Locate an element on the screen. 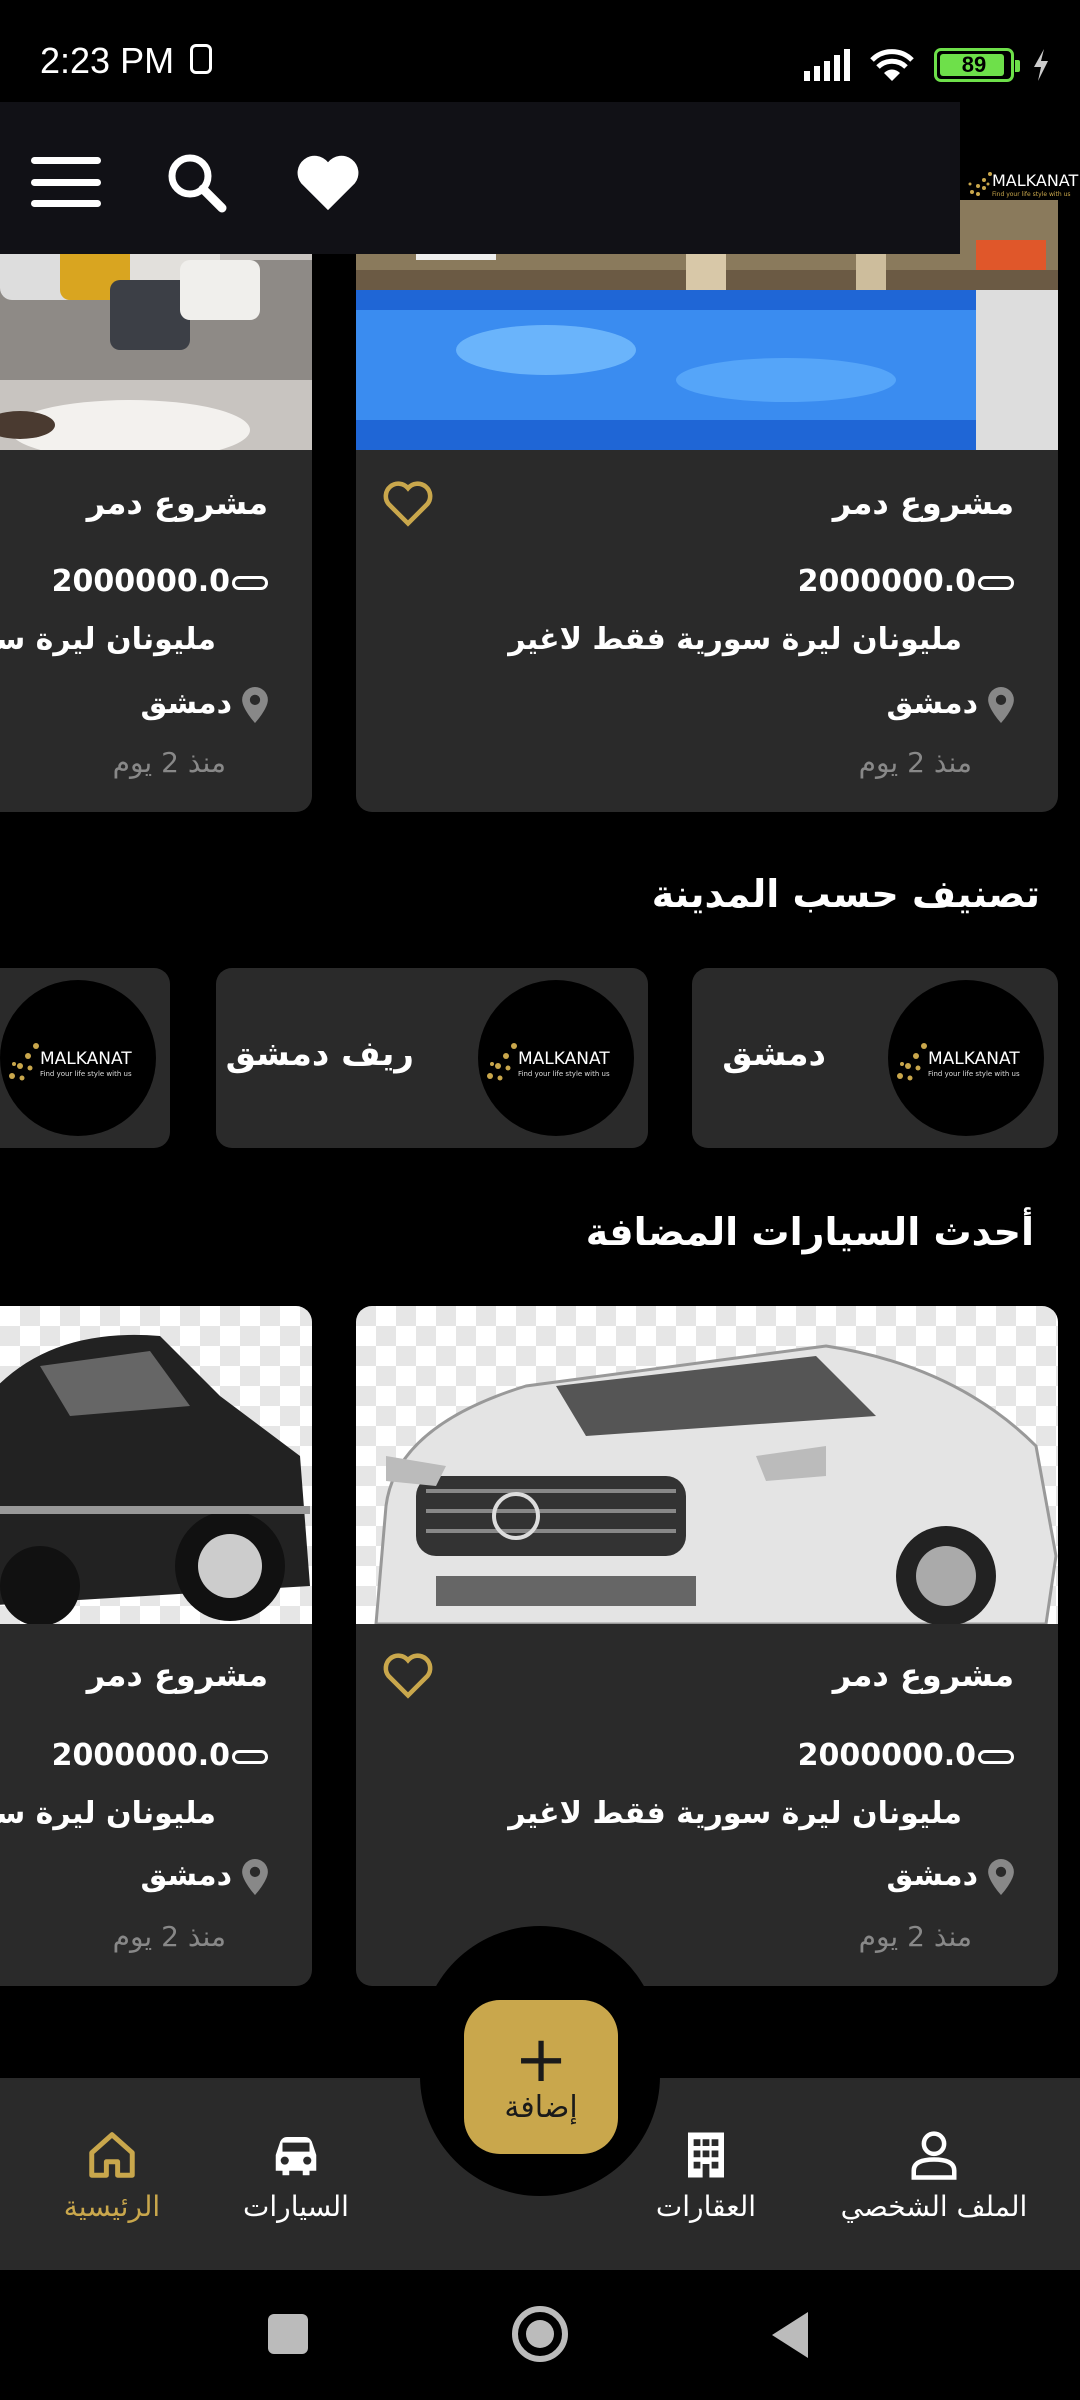 The width and height of the screenshot is (1080, 2400). app-header is located at coordinates (480, 178).